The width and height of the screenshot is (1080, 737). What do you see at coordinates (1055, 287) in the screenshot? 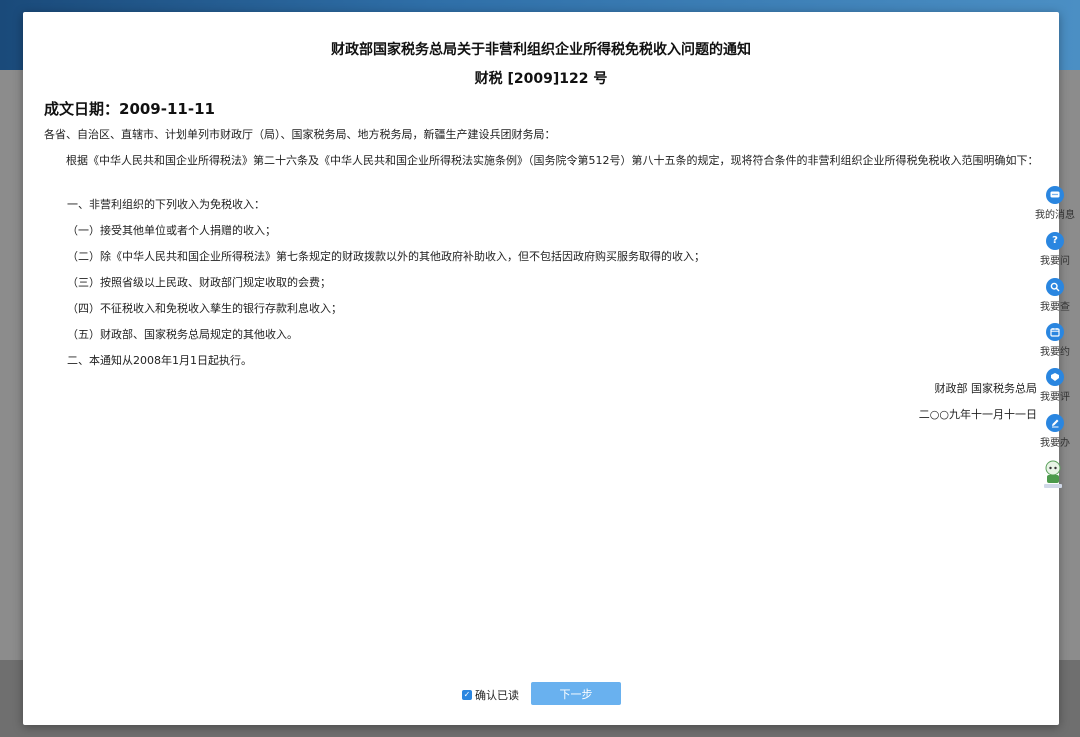
I see `search-icon` at bounding box center [1055, 287].